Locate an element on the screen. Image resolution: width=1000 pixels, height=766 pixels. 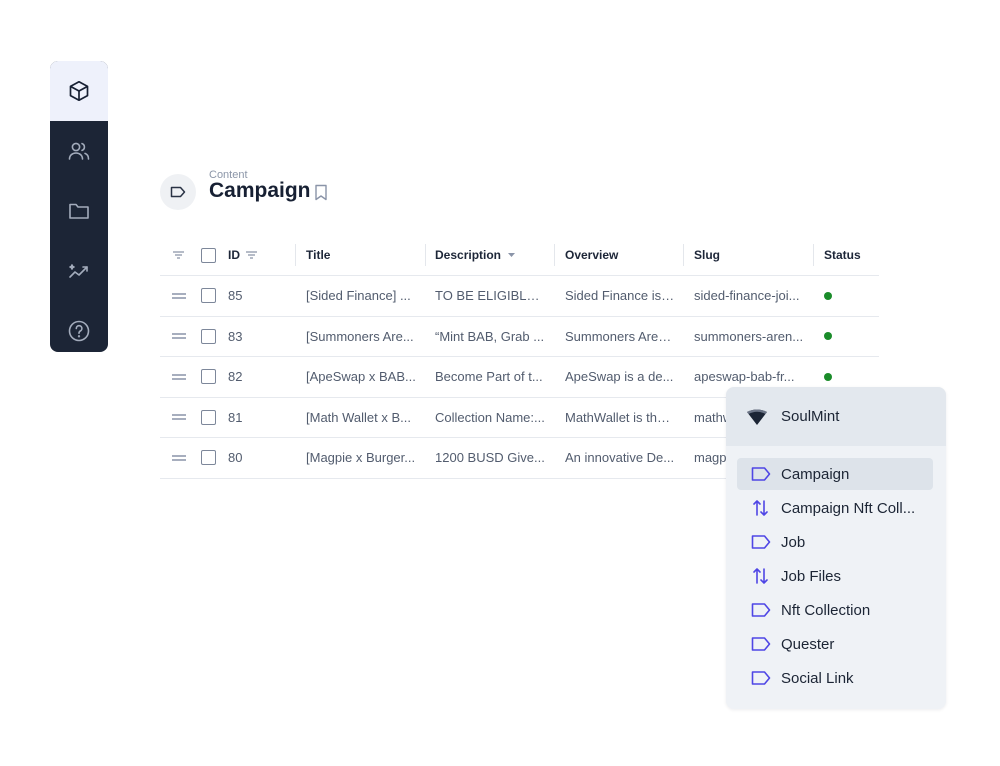
chevron-down-icon is located at coordinates (512, 255).